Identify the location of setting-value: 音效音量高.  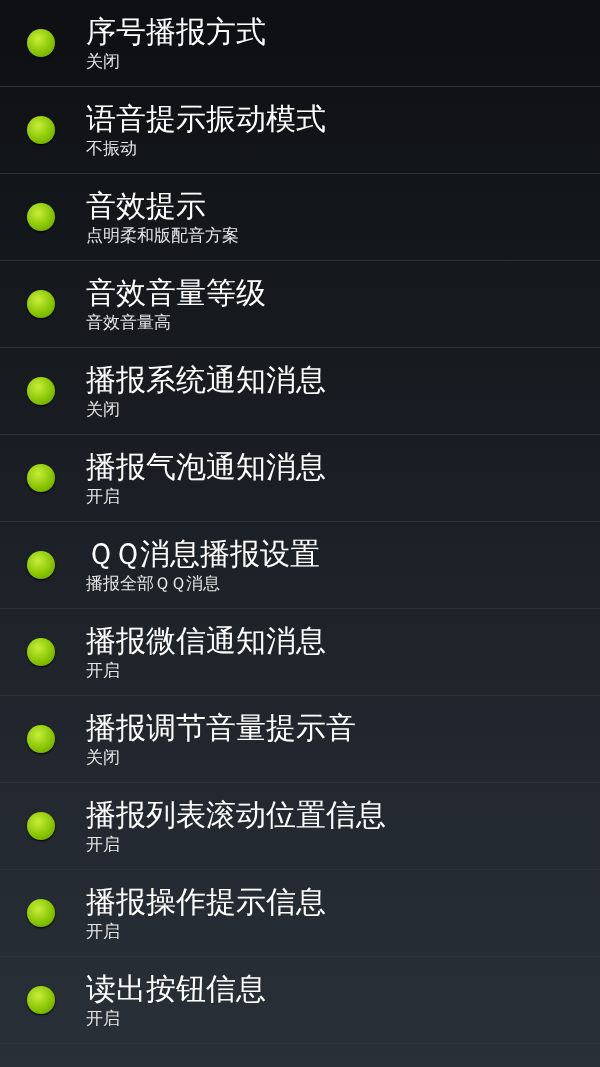
(129, 322).